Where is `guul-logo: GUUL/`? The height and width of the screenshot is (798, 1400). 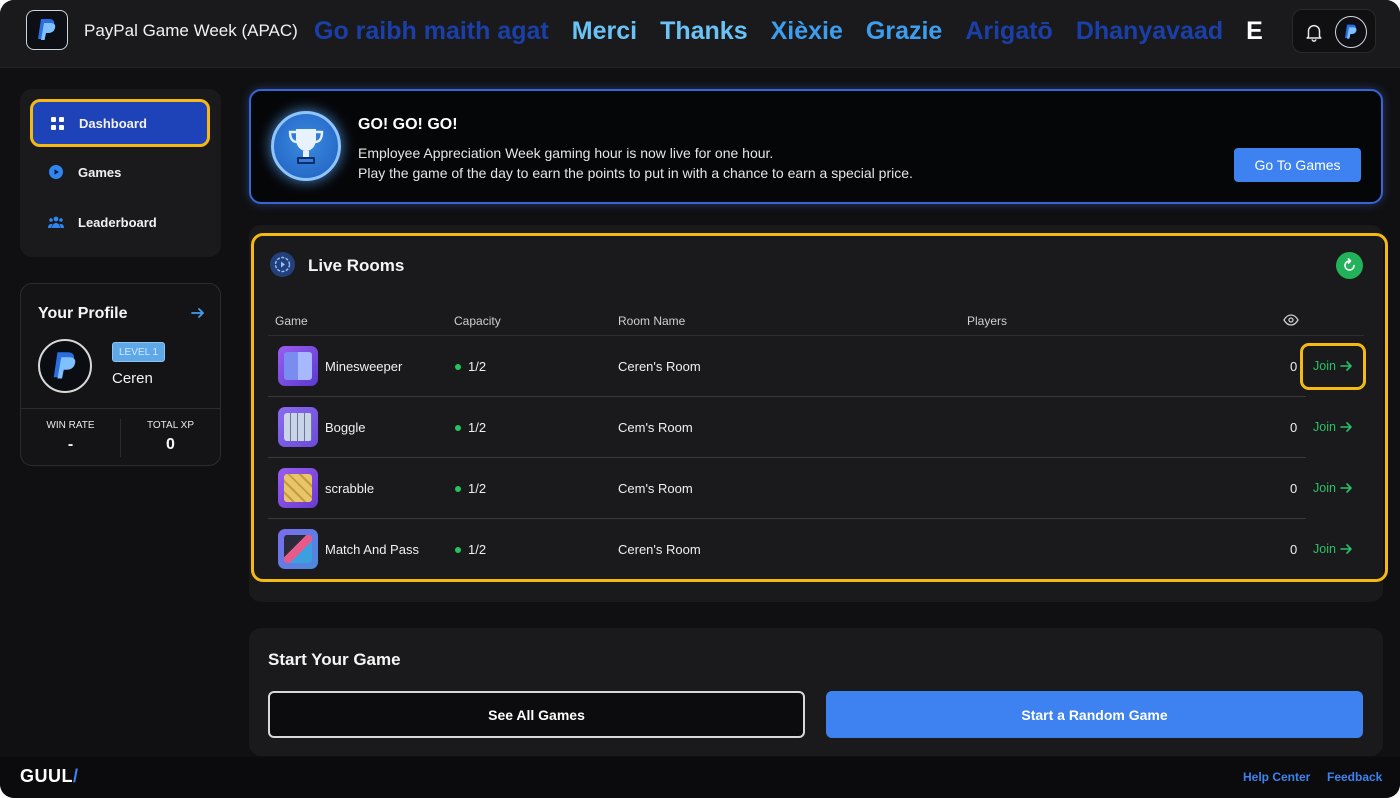
guul-logo: GUUL/ is located at coordinates (49, 776).